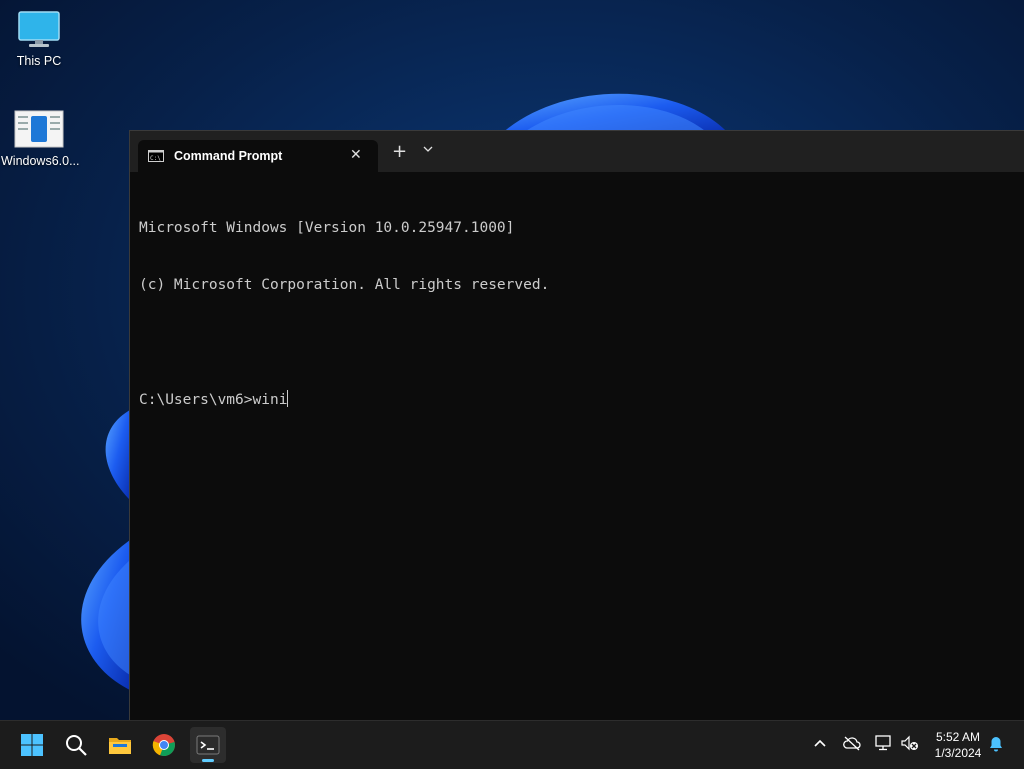 Image resolution: width=1024 pixels, height=769 pixels. Describe the element at coordinates (820, 743) in the screenshot. I see `chevron-up-icon` at that location.